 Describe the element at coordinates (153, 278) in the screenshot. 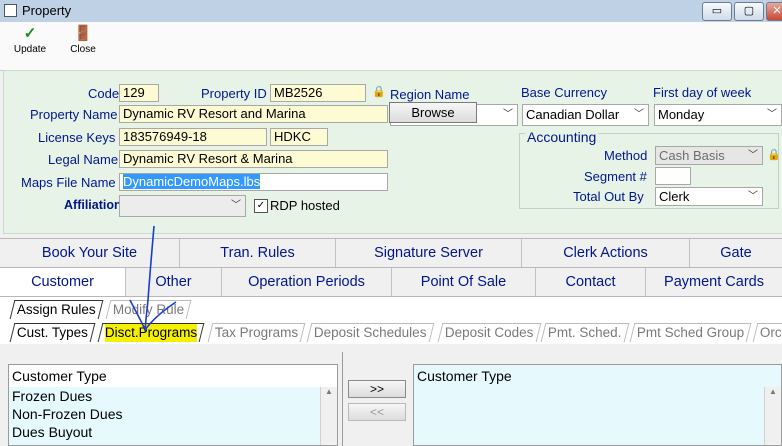

I see `annotation-arrow` at that location.